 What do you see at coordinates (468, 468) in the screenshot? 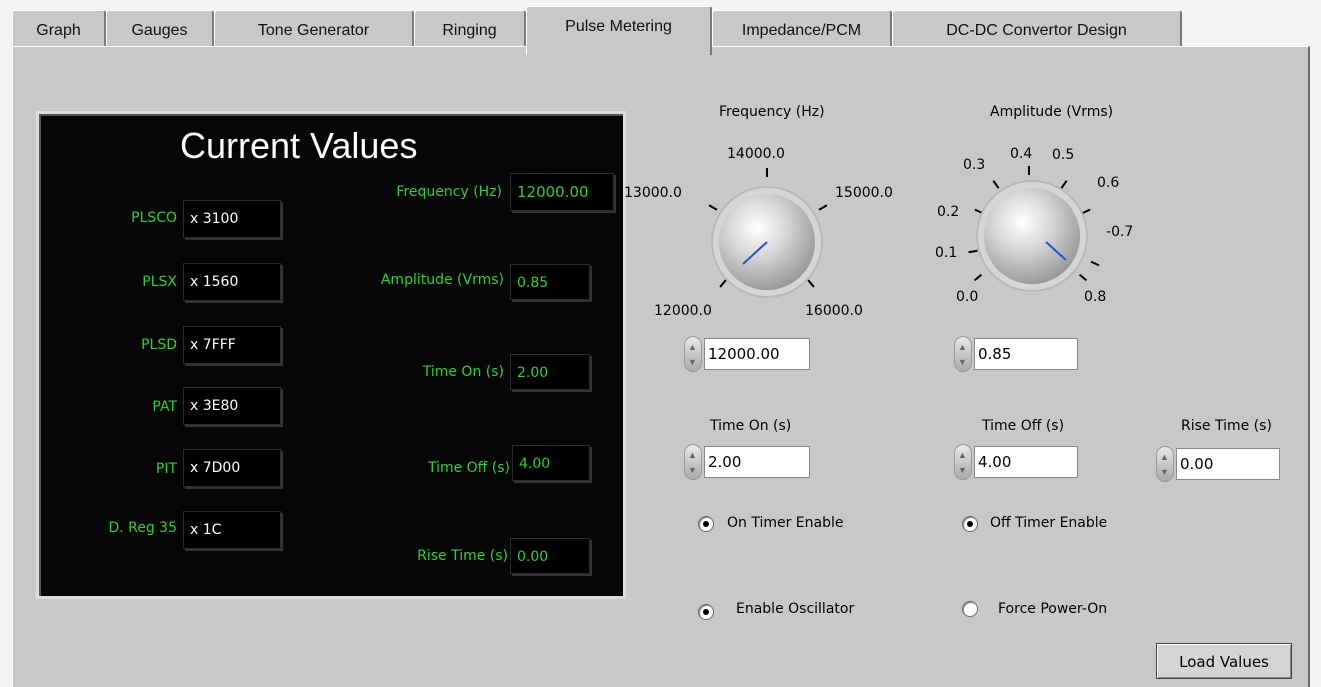
I see `readout-label: Time Off (s)` at bounding box center [468, 468].